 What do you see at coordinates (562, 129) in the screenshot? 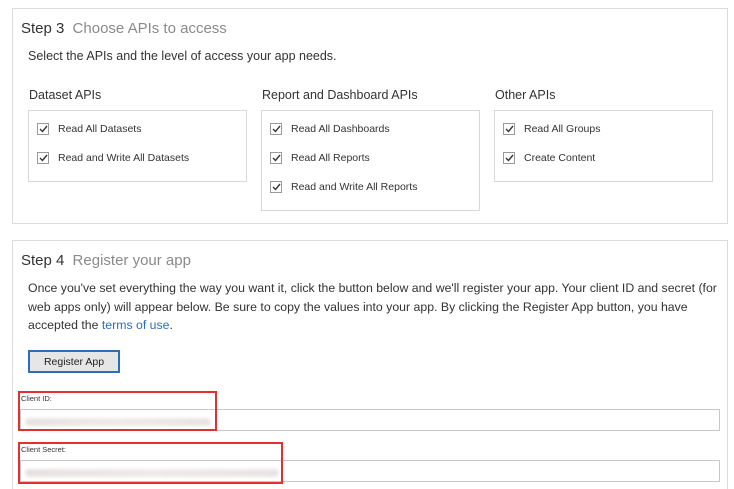
I see `checkbox-label: Read All Groups` at bounding box center [562, 129].